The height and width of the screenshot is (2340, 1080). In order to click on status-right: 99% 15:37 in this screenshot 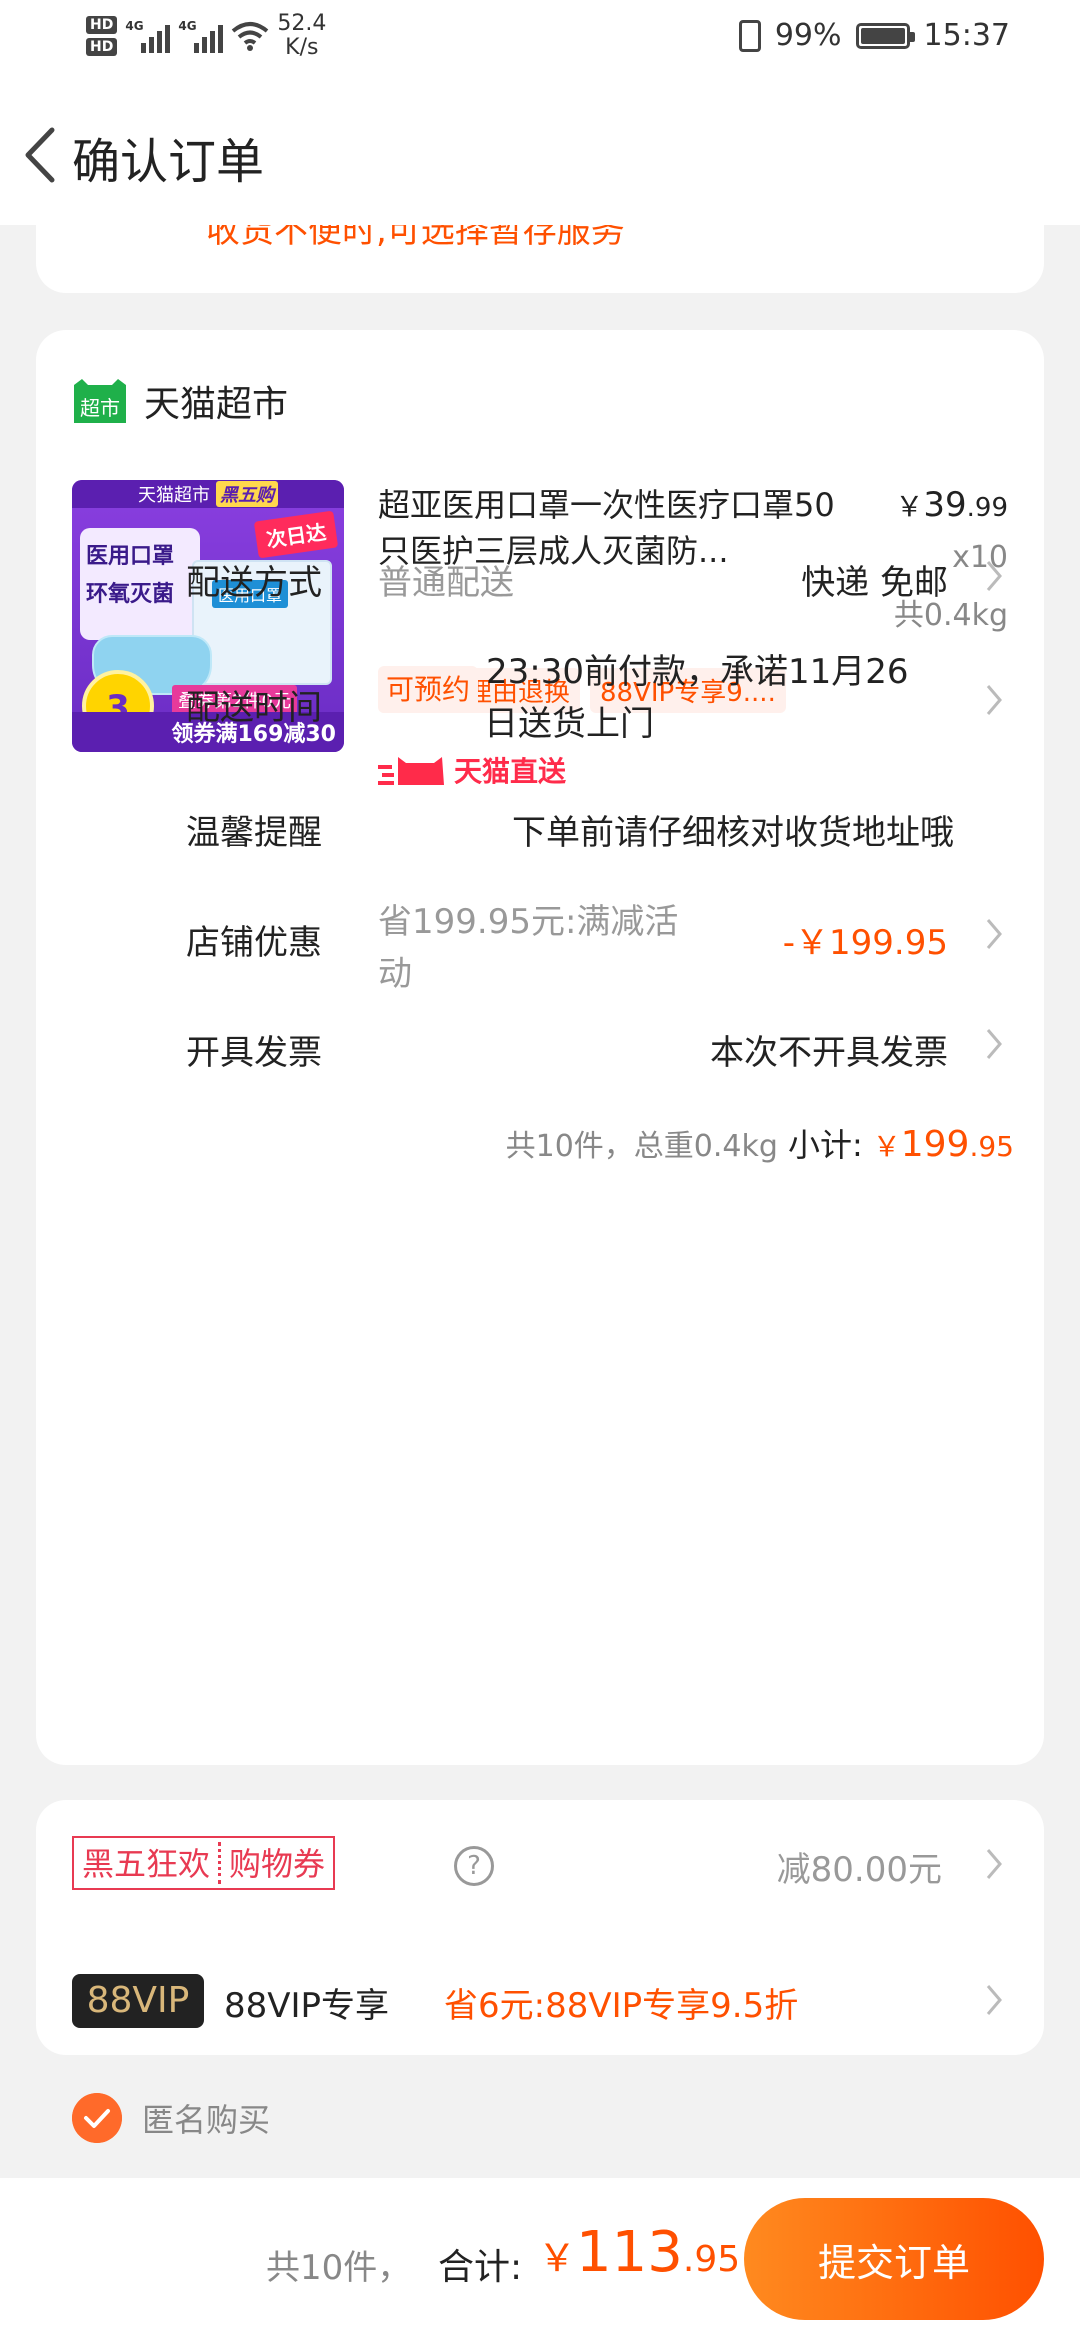, I will do `click(874, 35)`.